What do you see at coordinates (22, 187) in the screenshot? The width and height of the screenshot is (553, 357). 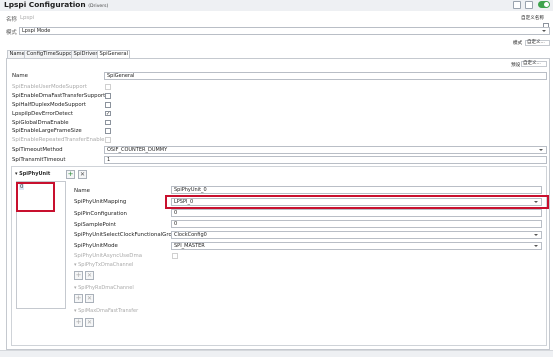 I see `list-item: 0` at bounding box center [22, 187].